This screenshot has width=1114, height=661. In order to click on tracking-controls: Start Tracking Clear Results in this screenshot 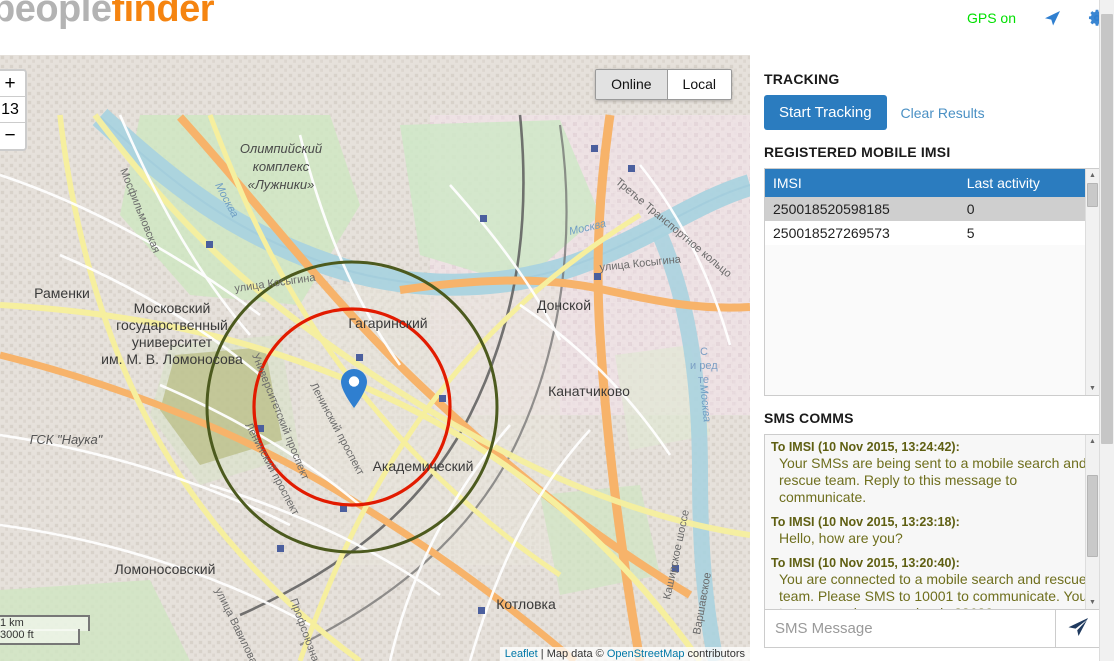, I will do `click(932, 112)`.